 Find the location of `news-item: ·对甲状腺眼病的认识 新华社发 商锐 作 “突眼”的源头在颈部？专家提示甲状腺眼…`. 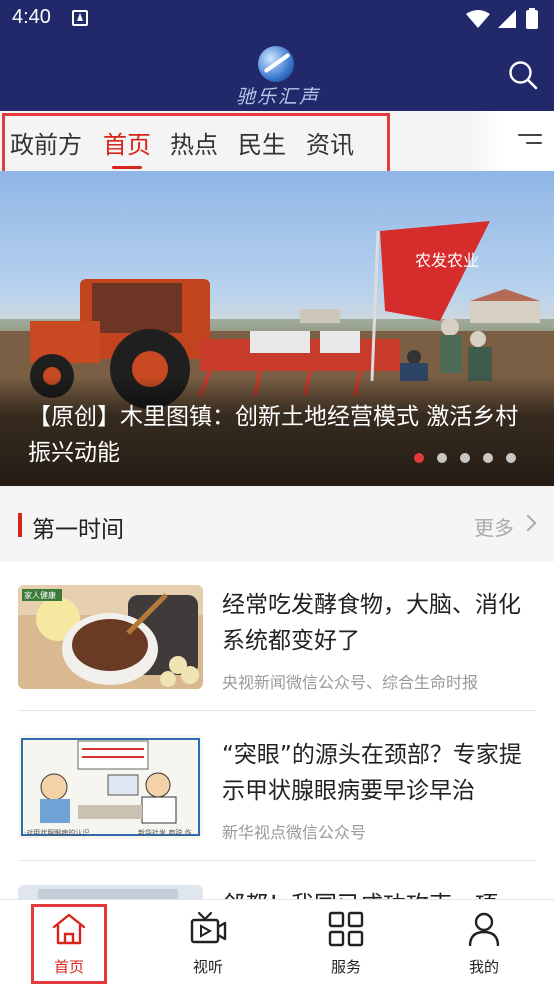

news-item: ·对甲状腺眼病的认识 新华社发 商锐 作 “突眼”的源头在颈部？专家提示甲状腺眼… is located at coordinates (277, 786).